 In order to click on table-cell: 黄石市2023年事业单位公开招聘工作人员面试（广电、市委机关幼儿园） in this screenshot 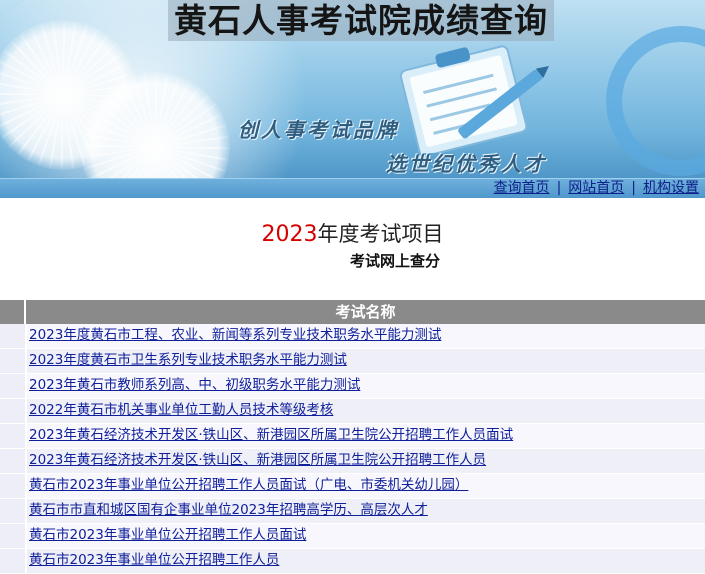, I will do `click(366, 486)`.